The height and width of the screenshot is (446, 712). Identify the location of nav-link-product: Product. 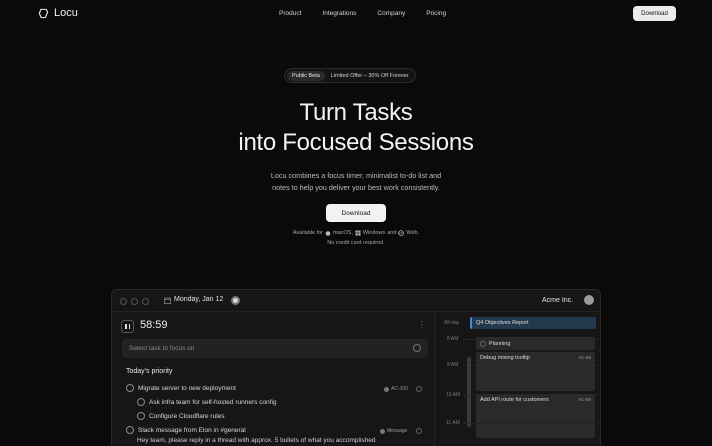
(290, 13).